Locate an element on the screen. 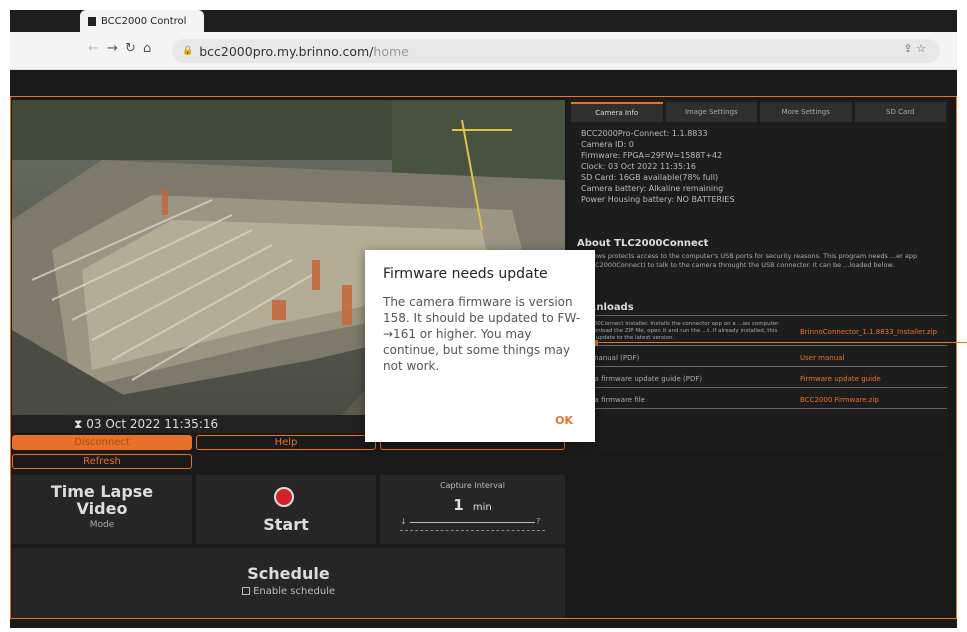  capture-unit: min is located at coordinates (482, 507).